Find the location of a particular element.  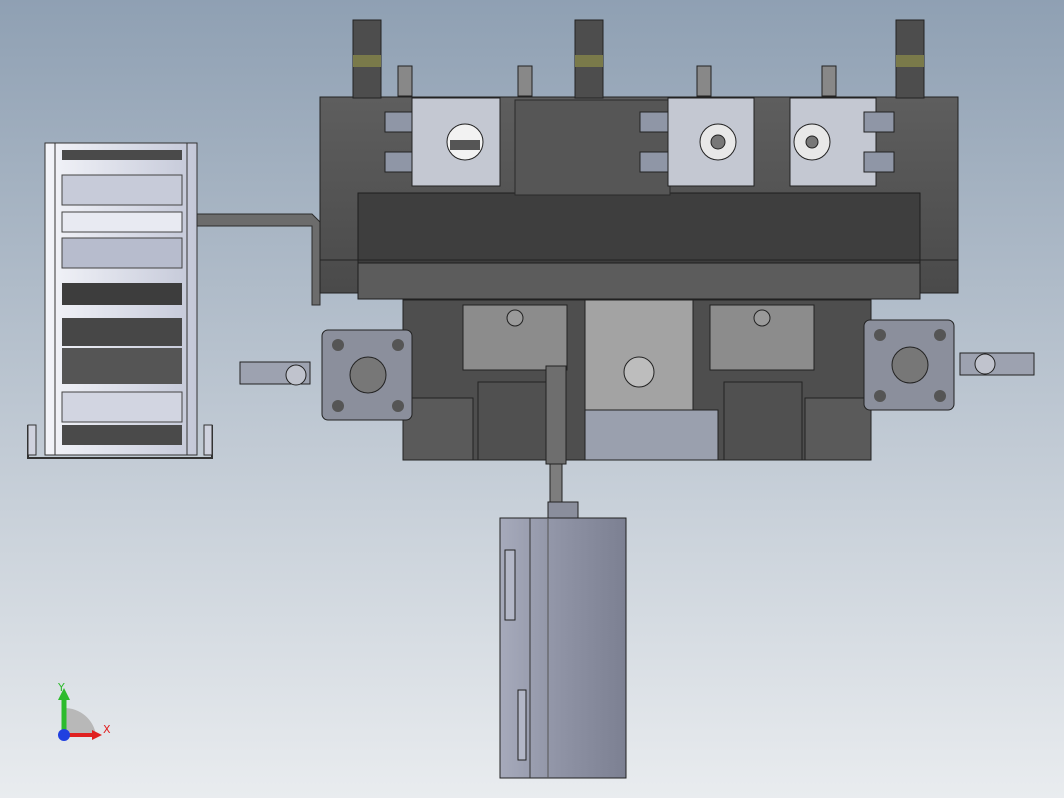

left-fitting-flange is located at coordinates (326, 375).